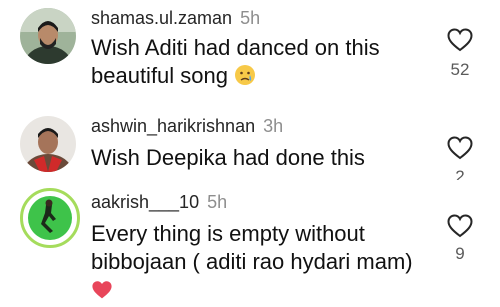 The height and width of the screenshot is (307, 500). What do you see at coordinates (228, 157) in the screenshot?
I see `comment-text-line: Wish Deepika had done this` at bounding box center [228, 157].